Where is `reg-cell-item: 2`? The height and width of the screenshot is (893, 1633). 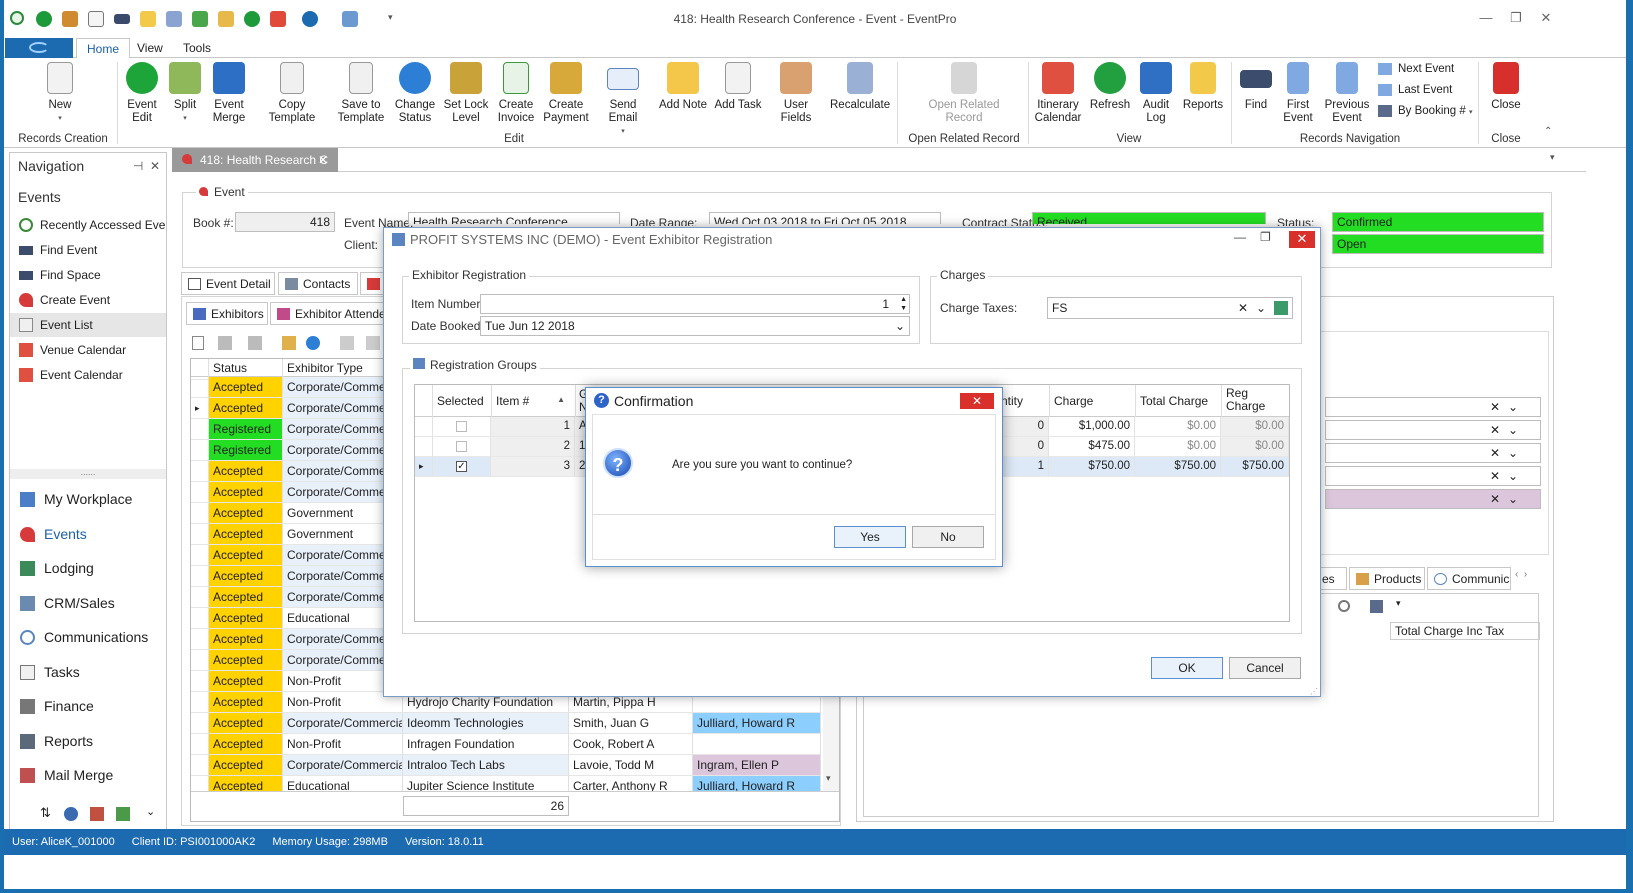 reg-cell-item: 2 is located at coordinates (533, 447).